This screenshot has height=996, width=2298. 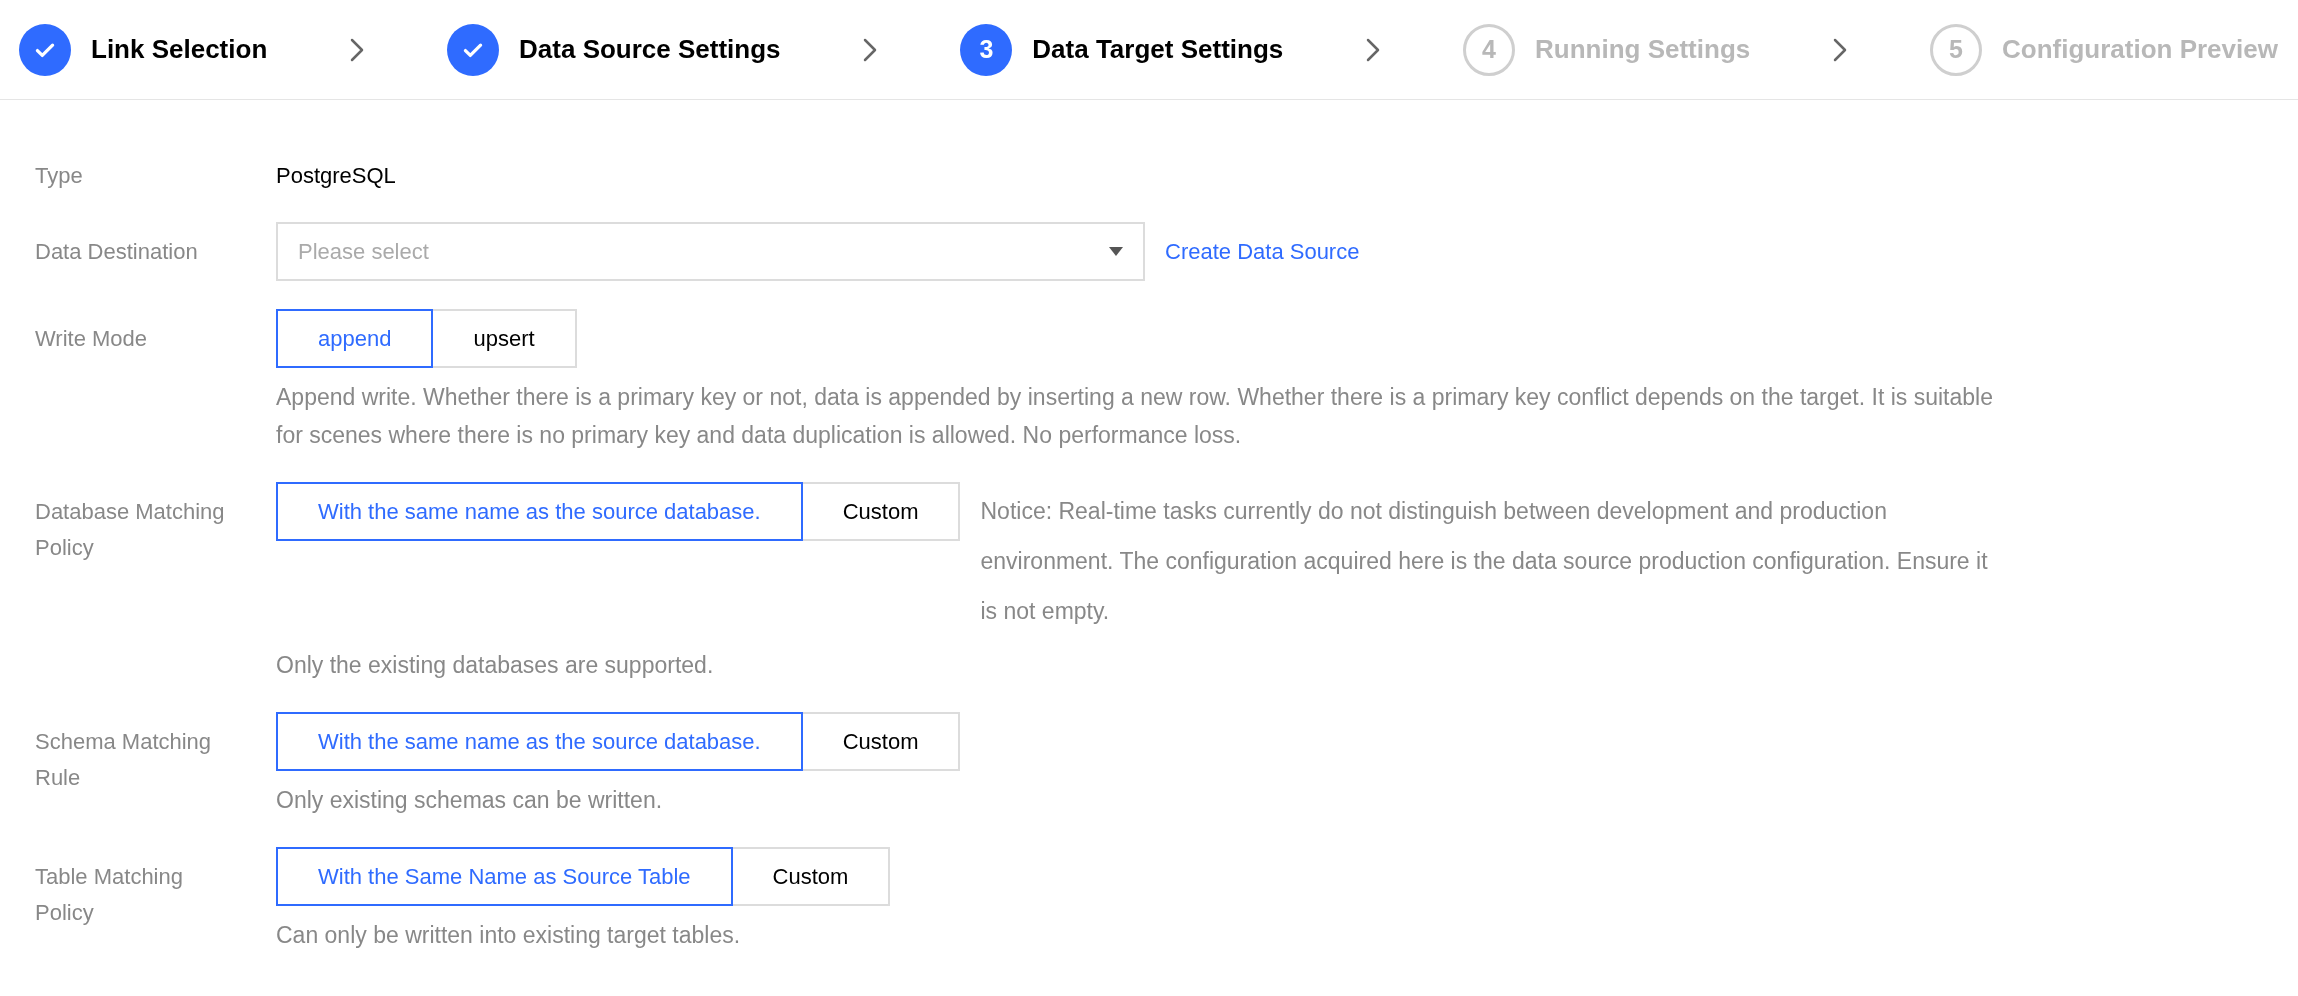 What do you see at coordinates (1484, 561) in the screenshot?
I see `notice-text: Notice: Real-time tasks currently do not distinguish between development and production environment. The configuration acquired here is the data source production configuration. Ensure it is not empty.` at bounding box center [1484, 561].